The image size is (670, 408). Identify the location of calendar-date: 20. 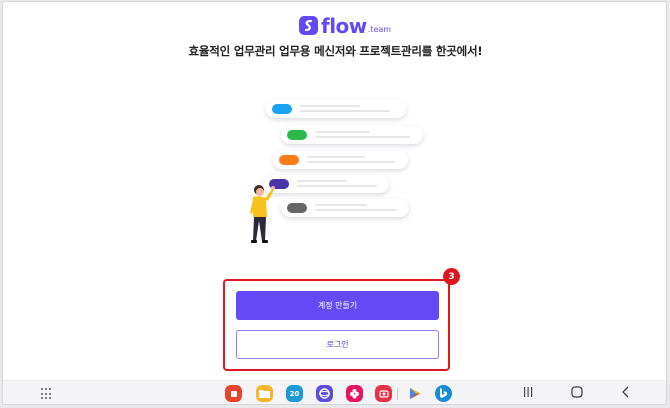
(294, 393).